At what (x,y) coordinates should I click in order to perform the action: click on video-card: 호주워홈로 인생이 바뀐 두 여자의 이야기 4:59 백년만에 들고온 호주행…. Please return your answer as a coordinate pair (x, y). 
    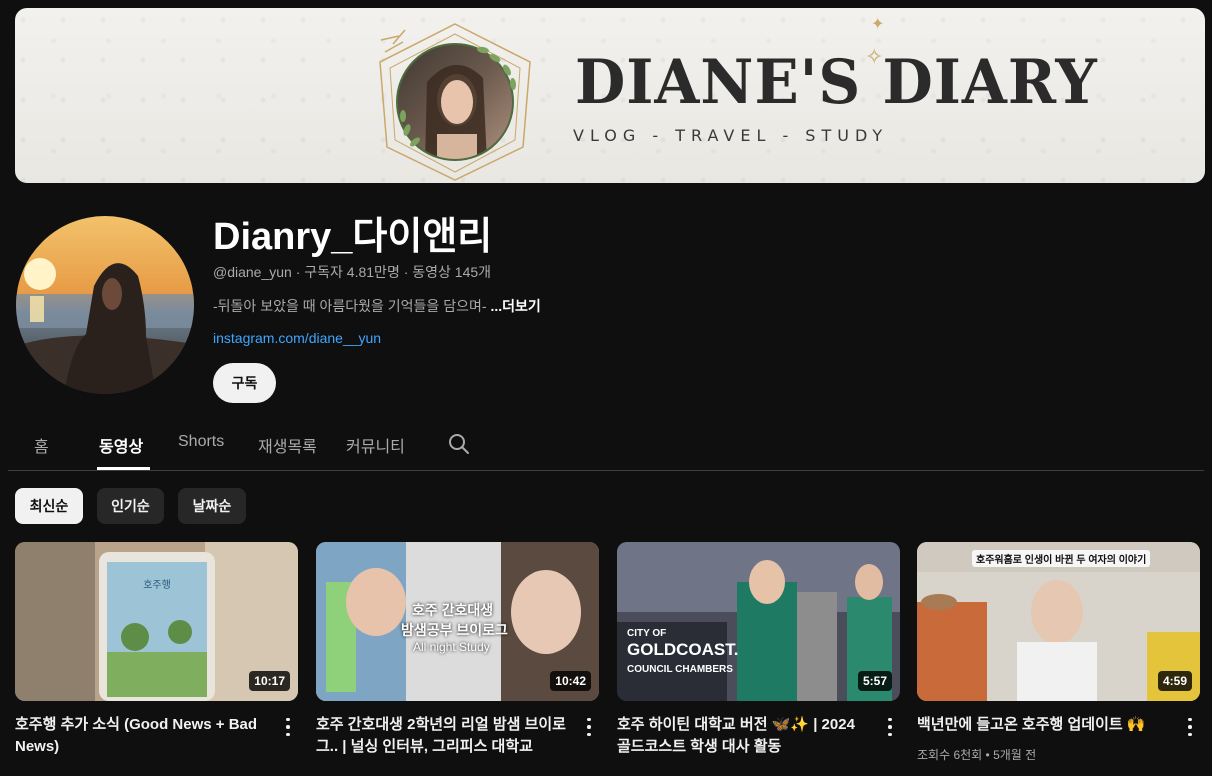
    Looking at the image, I should click on (1058, 658).